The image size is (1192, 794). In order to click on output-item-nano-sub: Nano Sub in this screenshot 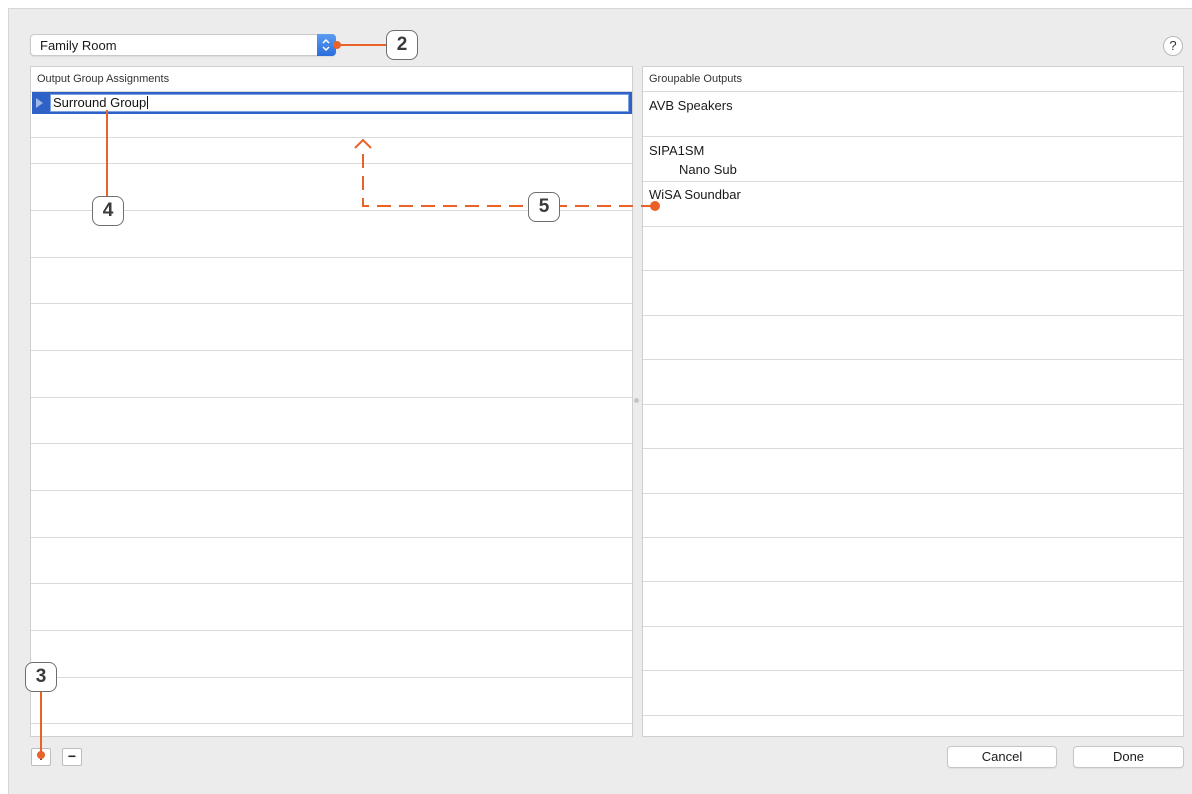, I will do `click(708, 169)`.